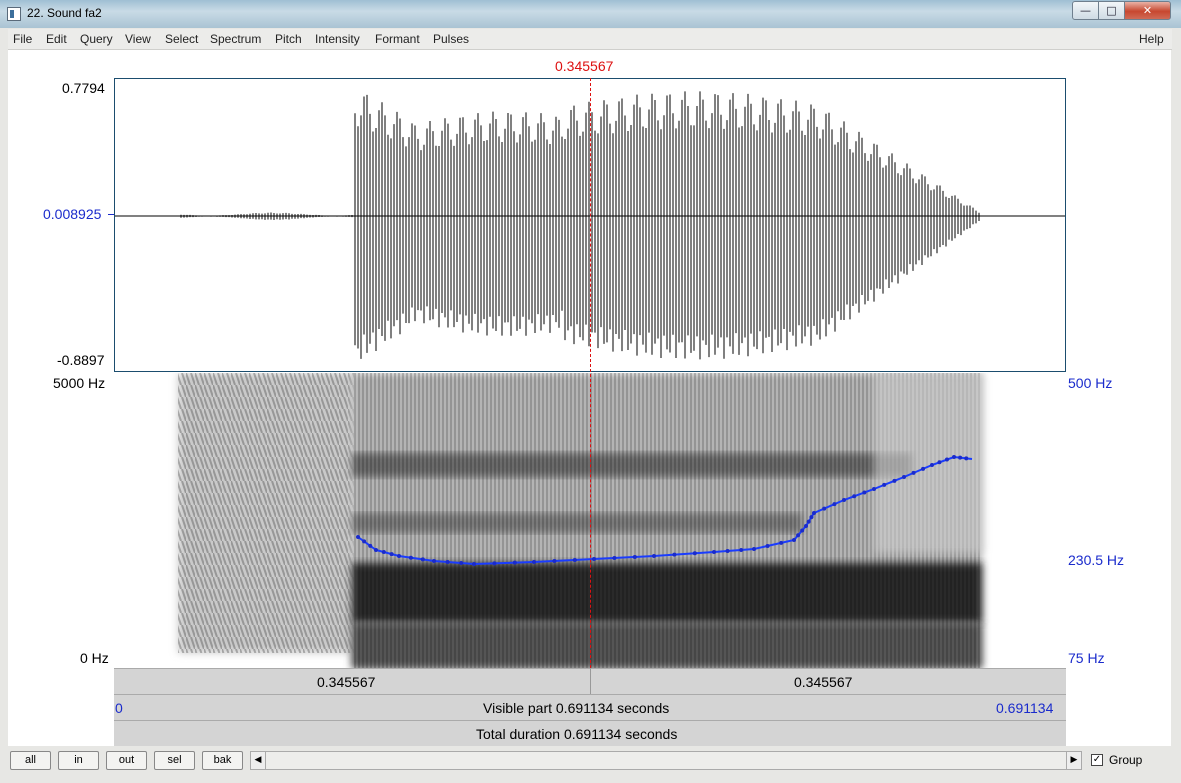  What do you see at coordinates (346, 682) in the screenshot?
I see `segment-left-duration: 0.345567` at bounding box center [346, 682].